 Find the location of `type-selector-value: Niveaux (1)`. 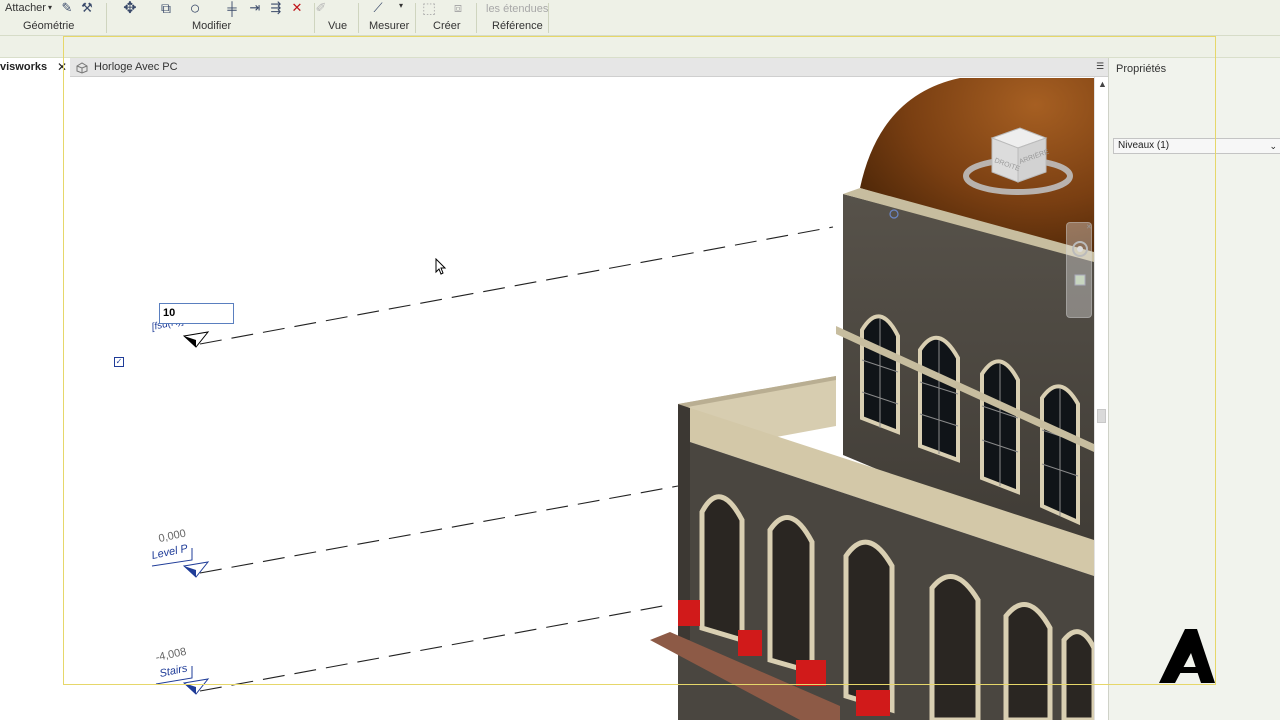

type-selector-value: Niveaux (1) is located at coordinates (1144, 145).